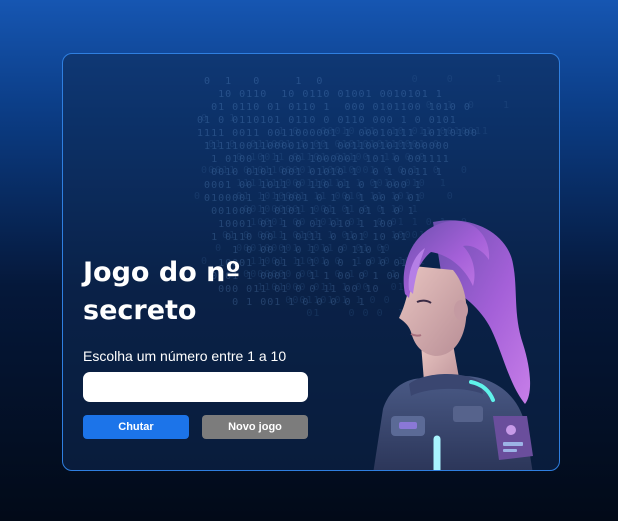 The width and height of the screenshot is (618, 521). Describe the element at coordinates (453, 345) in the screenshot. I see `robot-girl-illustration` at that location.